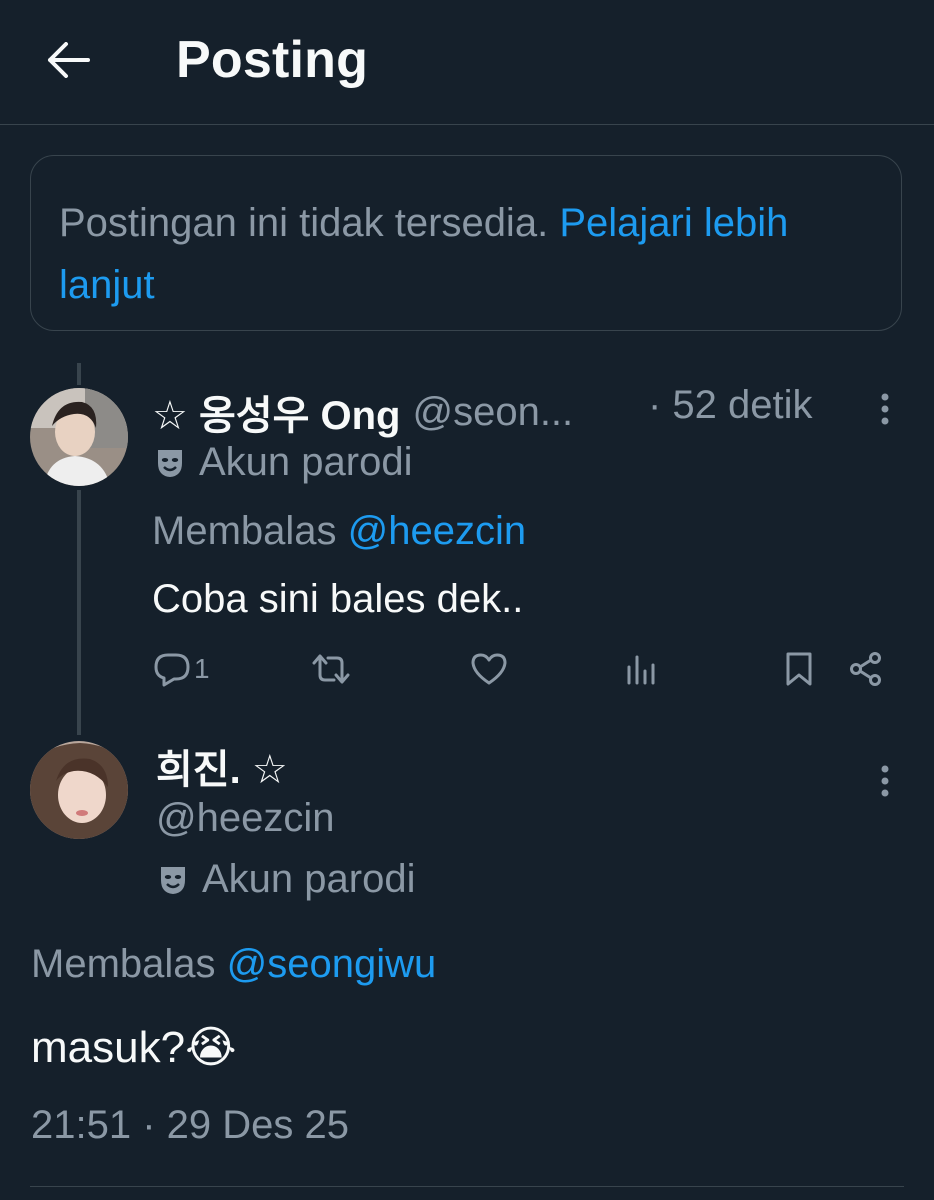 Image resolution: width=934 pixels, height=1200 pixels. I want to click on bar-chart-icon, so click(641, 670).